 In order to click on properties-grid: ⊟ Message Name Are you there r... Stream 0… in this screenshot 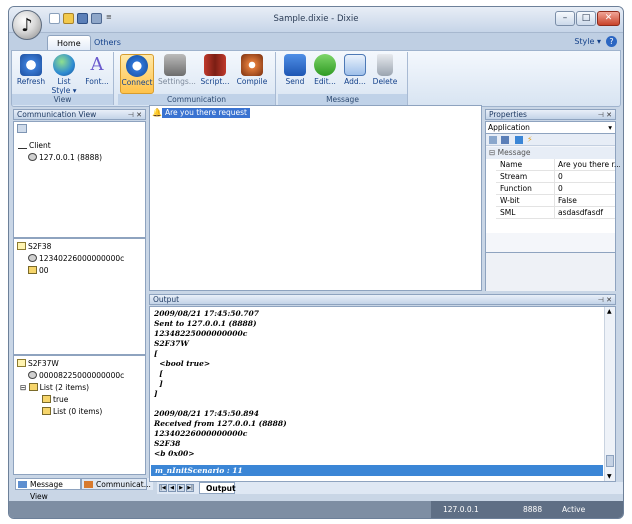, I will do `click(553, 190)`.